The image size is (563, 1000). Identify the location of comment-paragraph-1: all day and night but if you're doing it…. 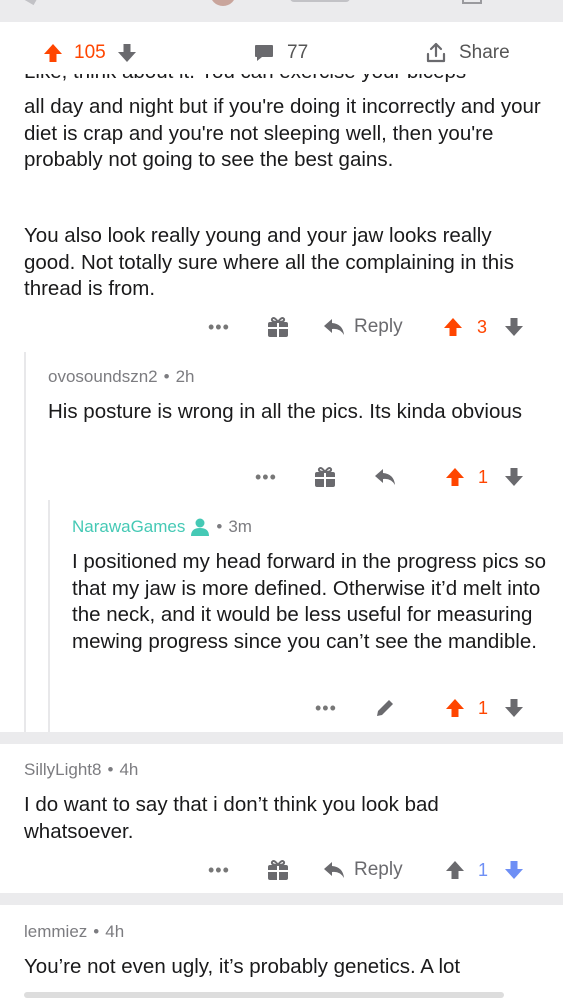
(282, 133).